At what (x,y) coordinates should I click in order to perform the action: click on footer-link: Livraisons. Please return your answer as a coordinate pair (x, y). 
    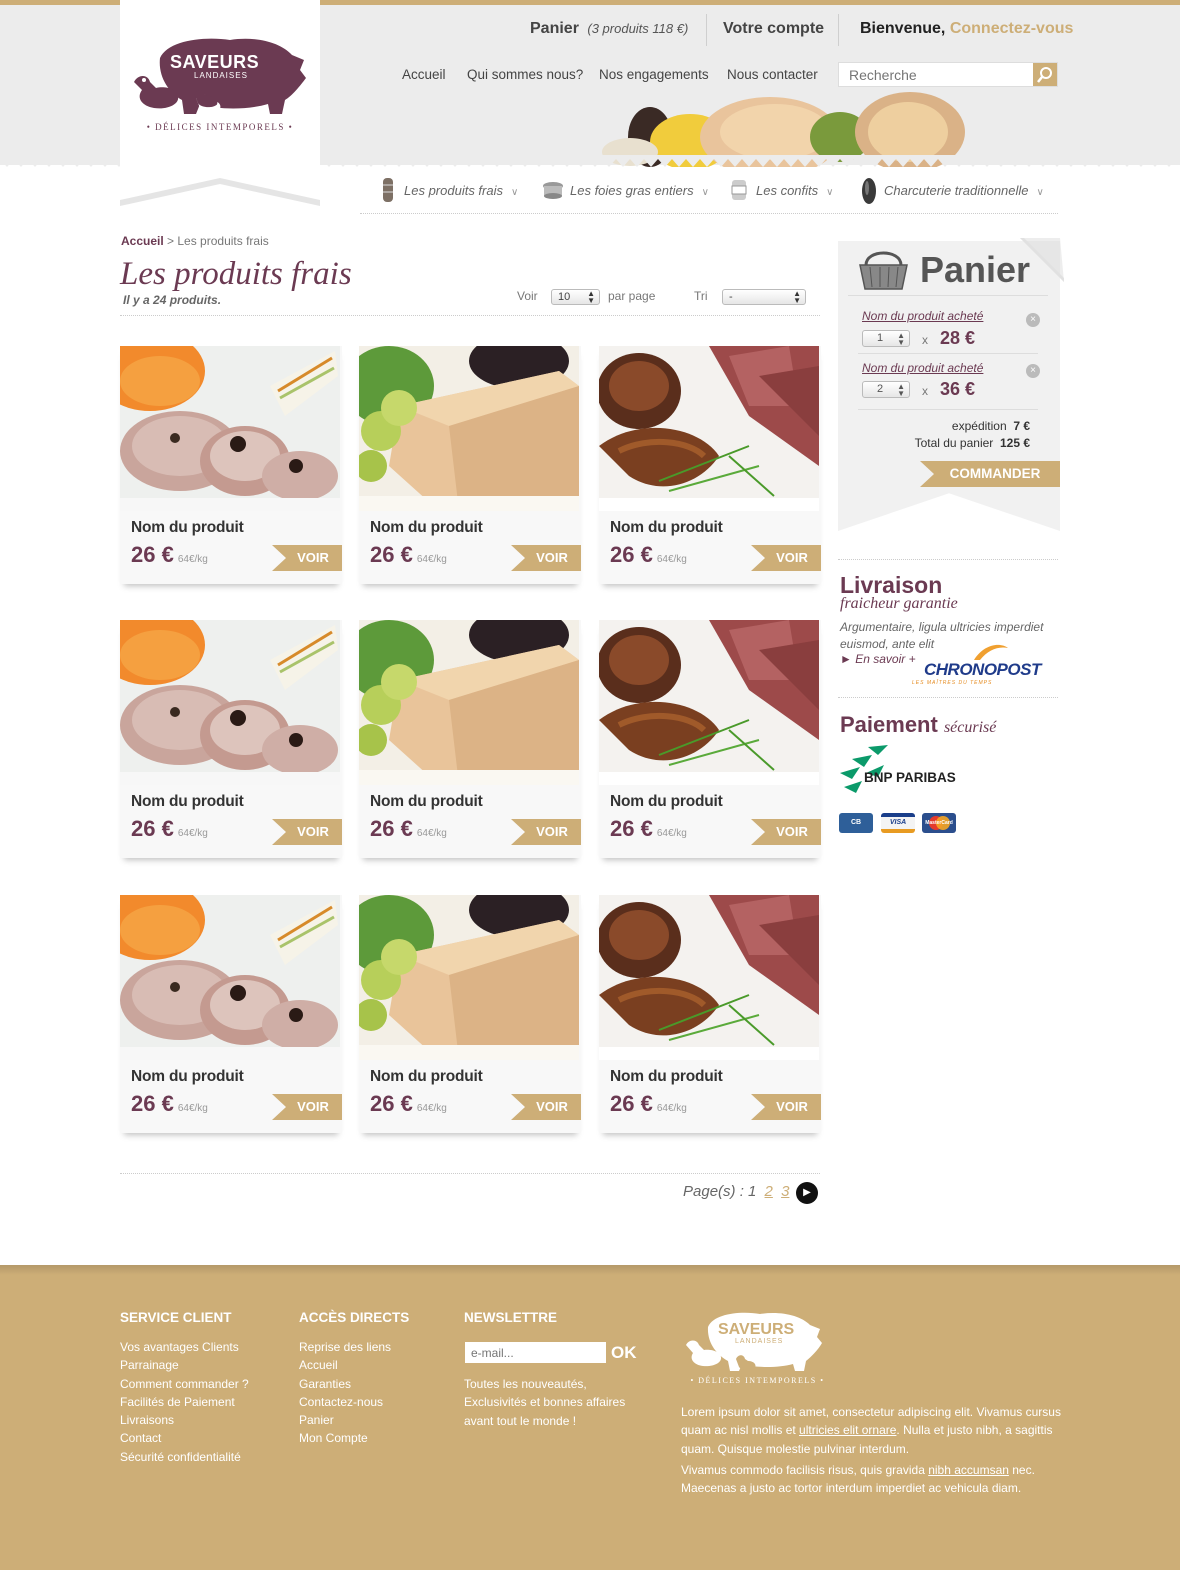
    Looking at the image, I should click on (184, 1420).